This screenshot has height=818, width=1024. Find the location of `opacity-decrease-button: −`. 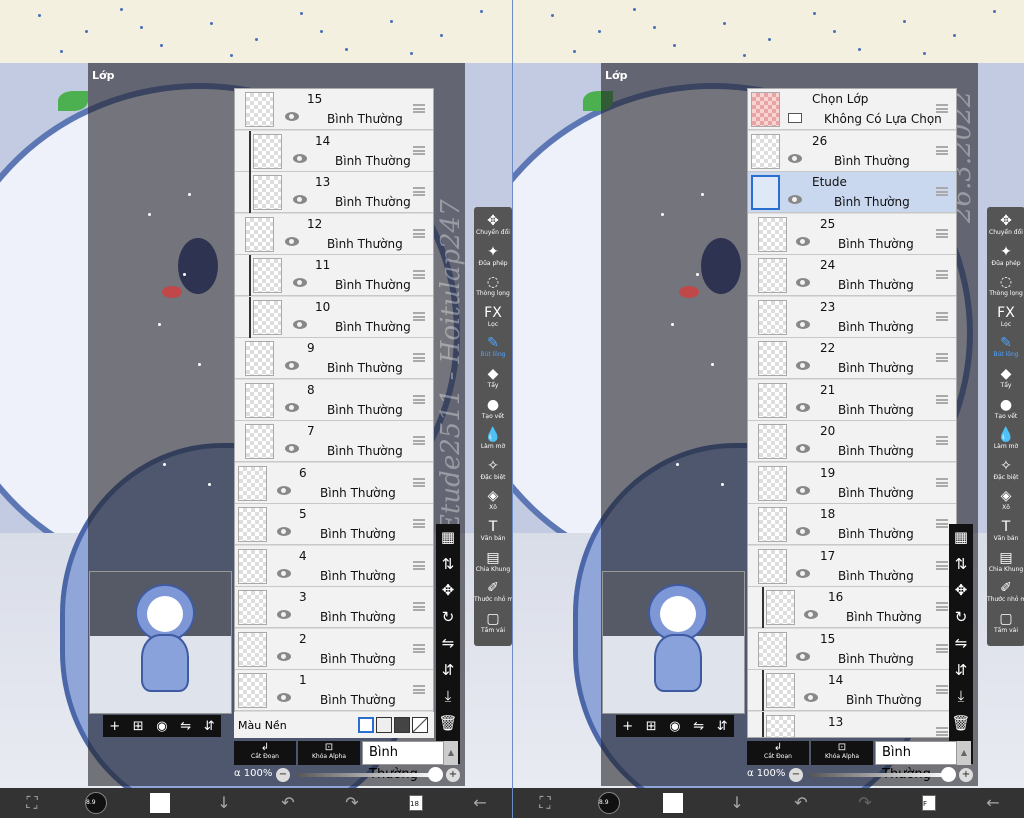

opacity-decrease-button: − is located at coordinates (283, 775).